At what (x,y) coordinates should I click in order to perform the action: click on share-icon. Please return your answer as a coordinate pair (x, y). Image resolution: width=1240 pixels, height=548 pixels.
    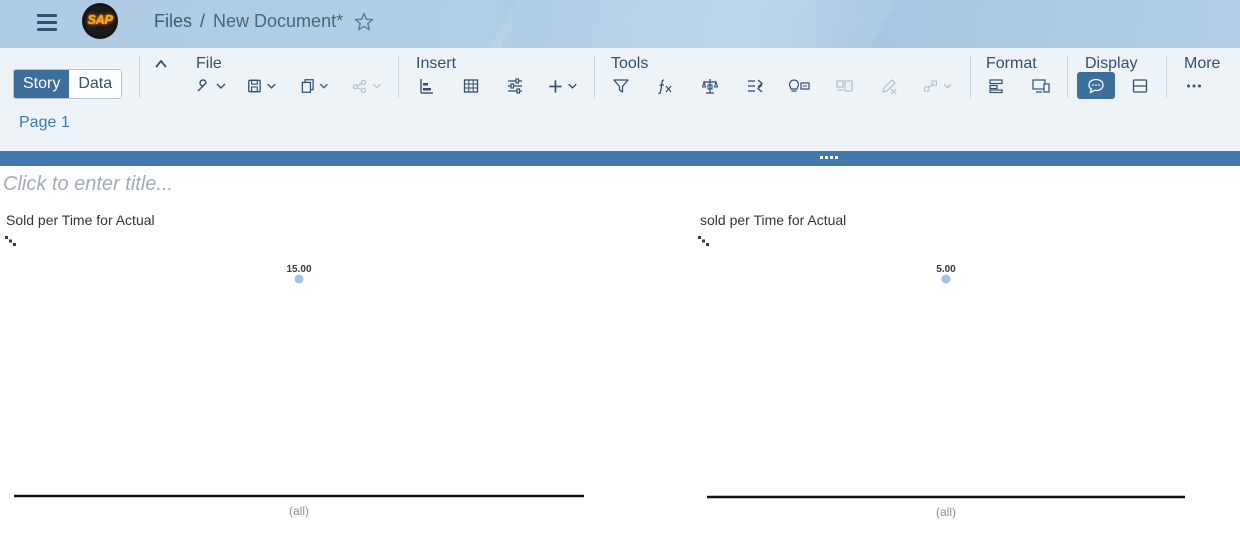
    Looking at the image, I should click on (366, 86).